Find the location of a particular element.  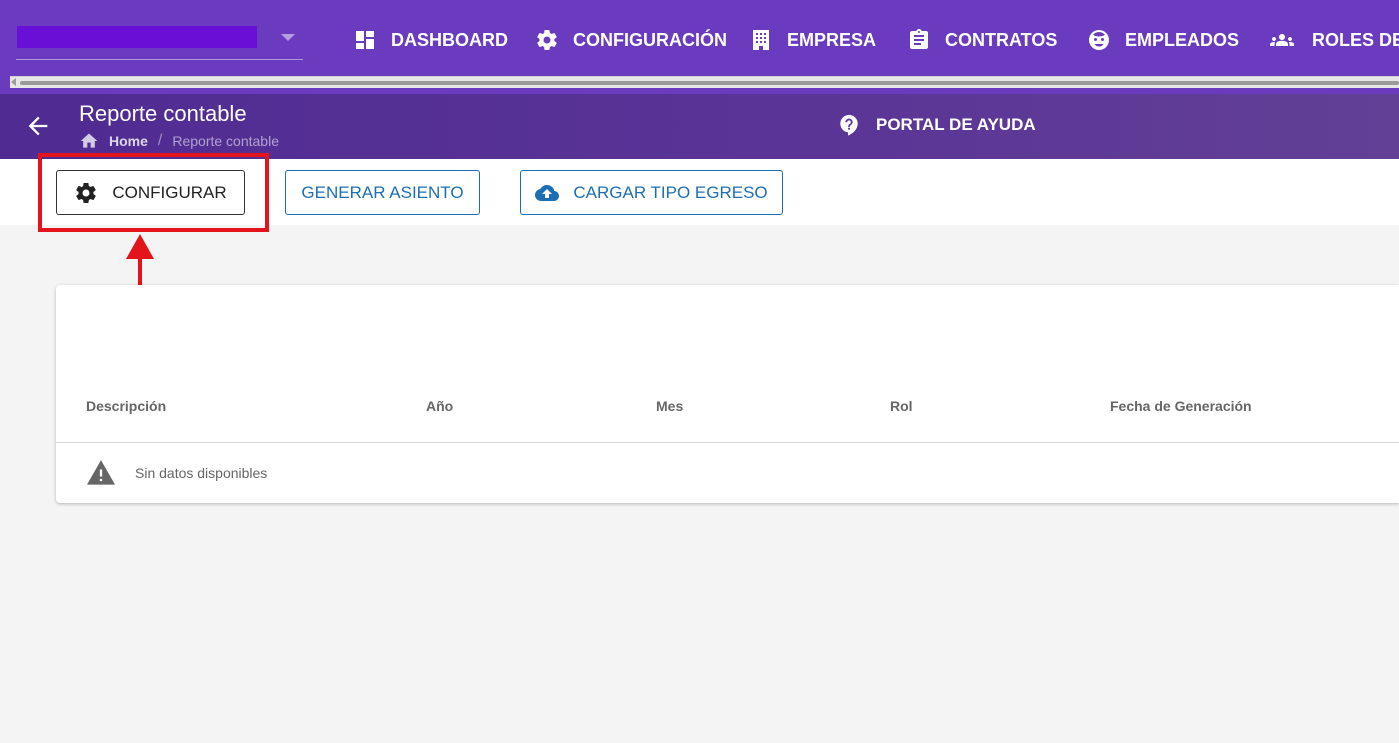

back-button is located at coordinates (38, 126).